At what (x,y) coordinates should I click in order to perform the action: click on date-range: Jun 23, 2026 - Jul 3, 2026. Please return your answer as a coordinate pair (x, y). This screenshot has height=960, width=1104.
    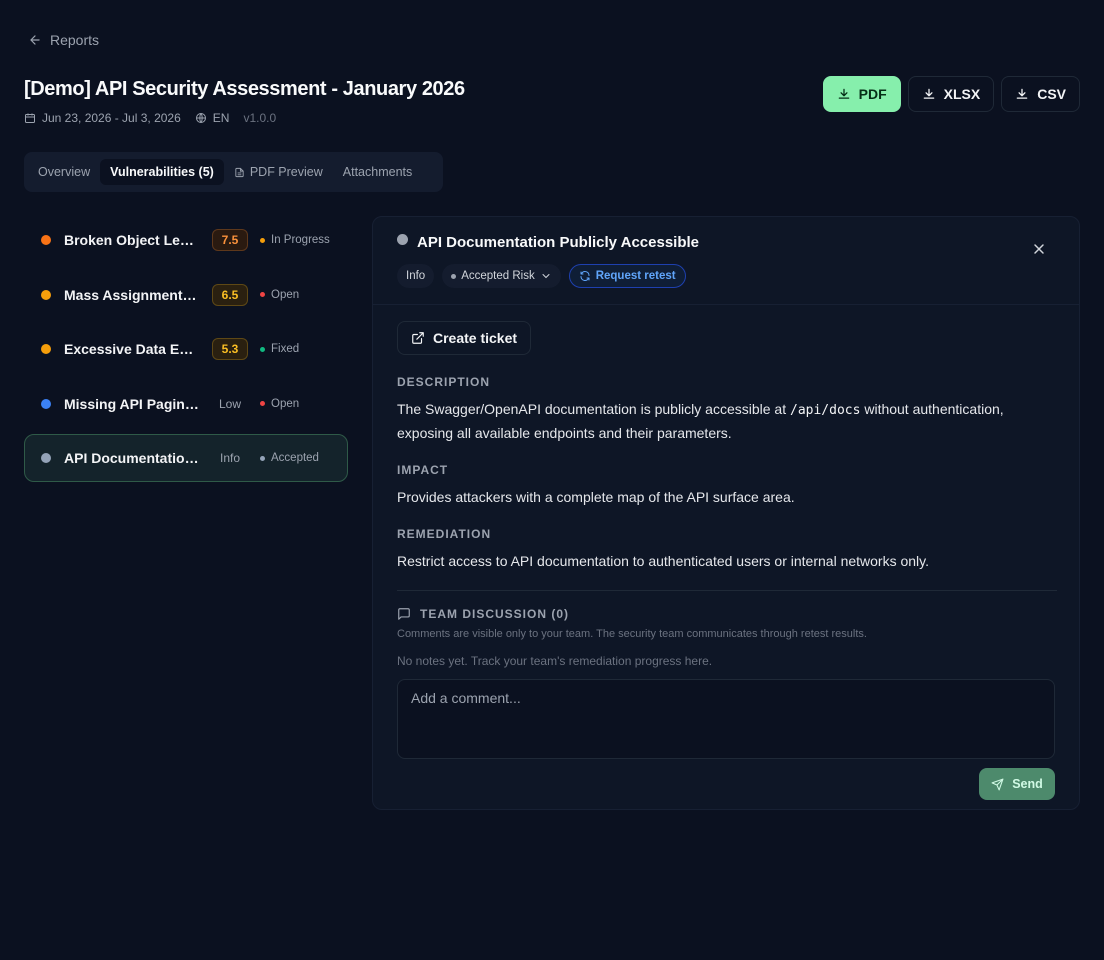
    Looking at the image, I should click on (102, 118).